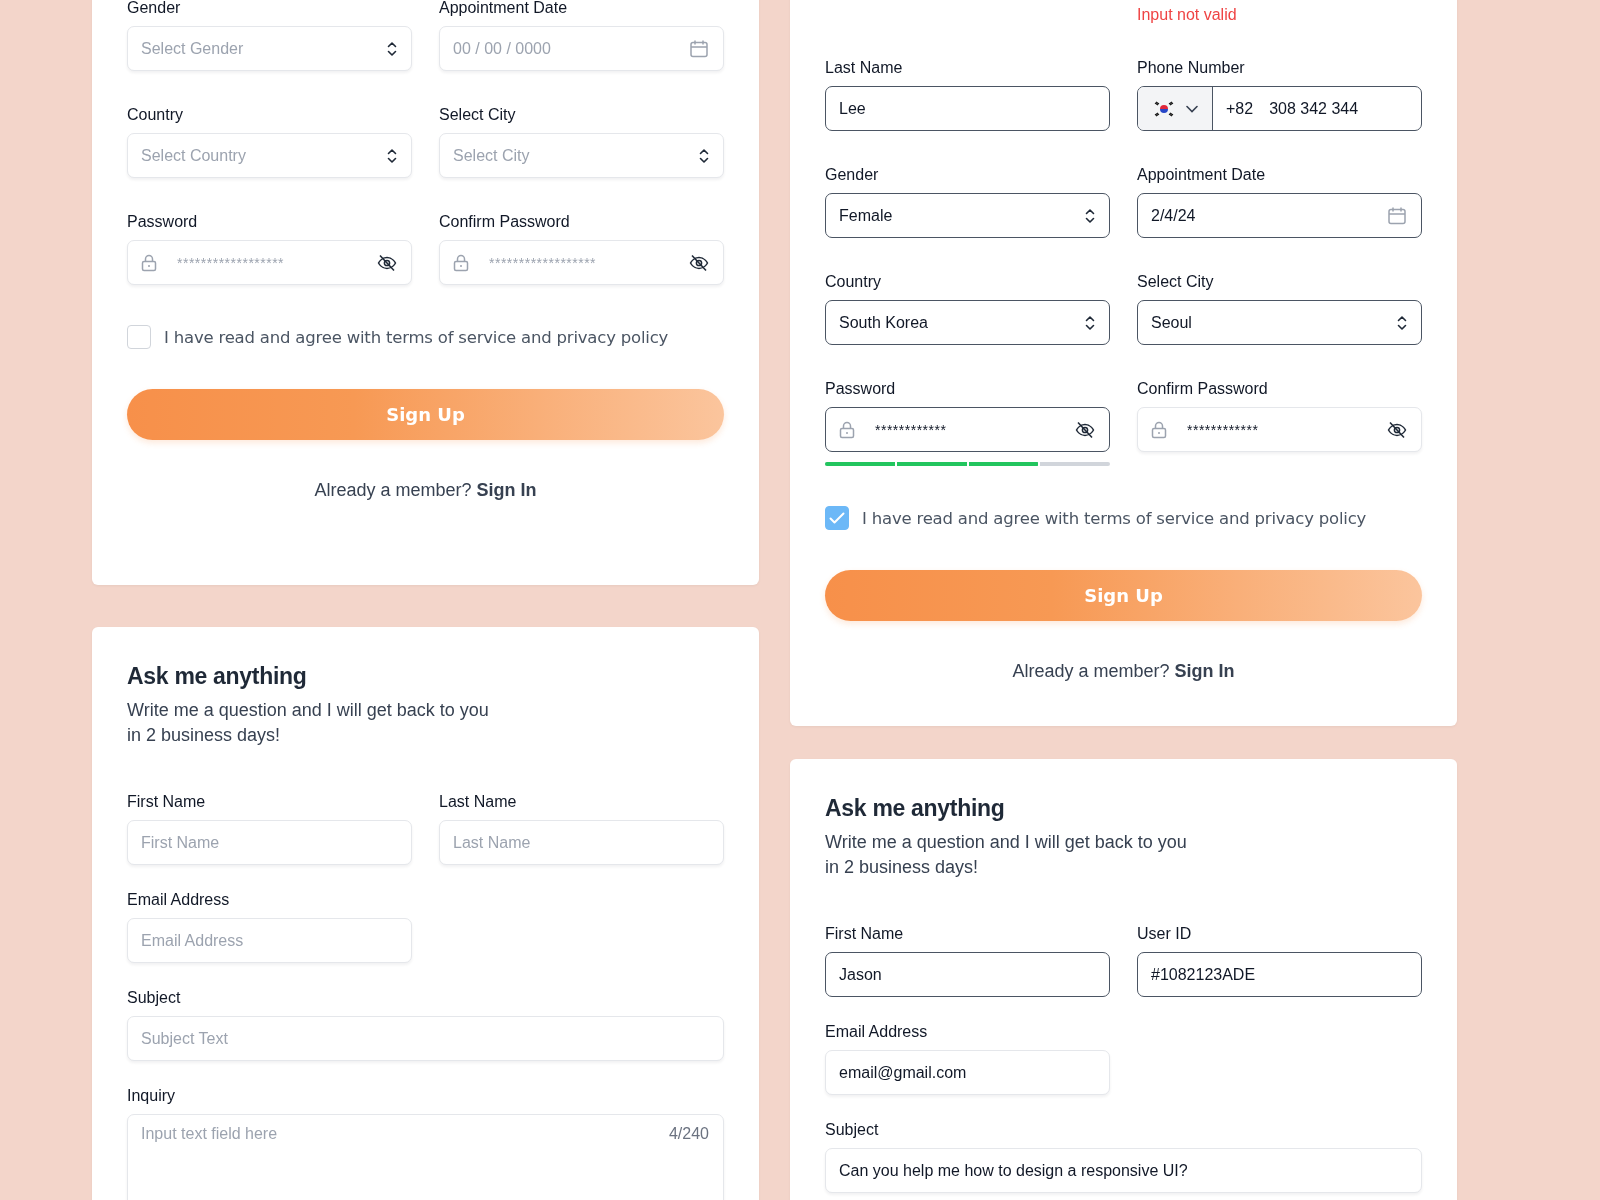  Describe the element at coordinates (688, 1134) in the screenshot. I see `character-counter: 4/240` at that location.